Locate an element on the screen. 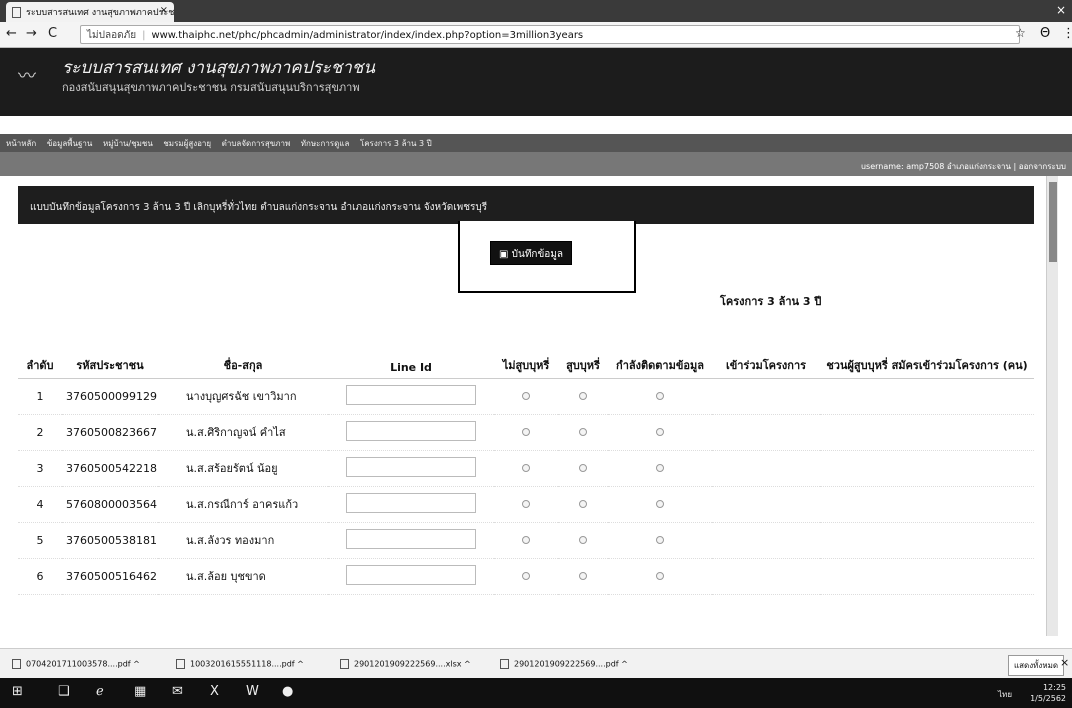 The image size is (1072, 708). menu-item: ตำบลจัดการสุขภาพ is located at coordinates (256, 143).